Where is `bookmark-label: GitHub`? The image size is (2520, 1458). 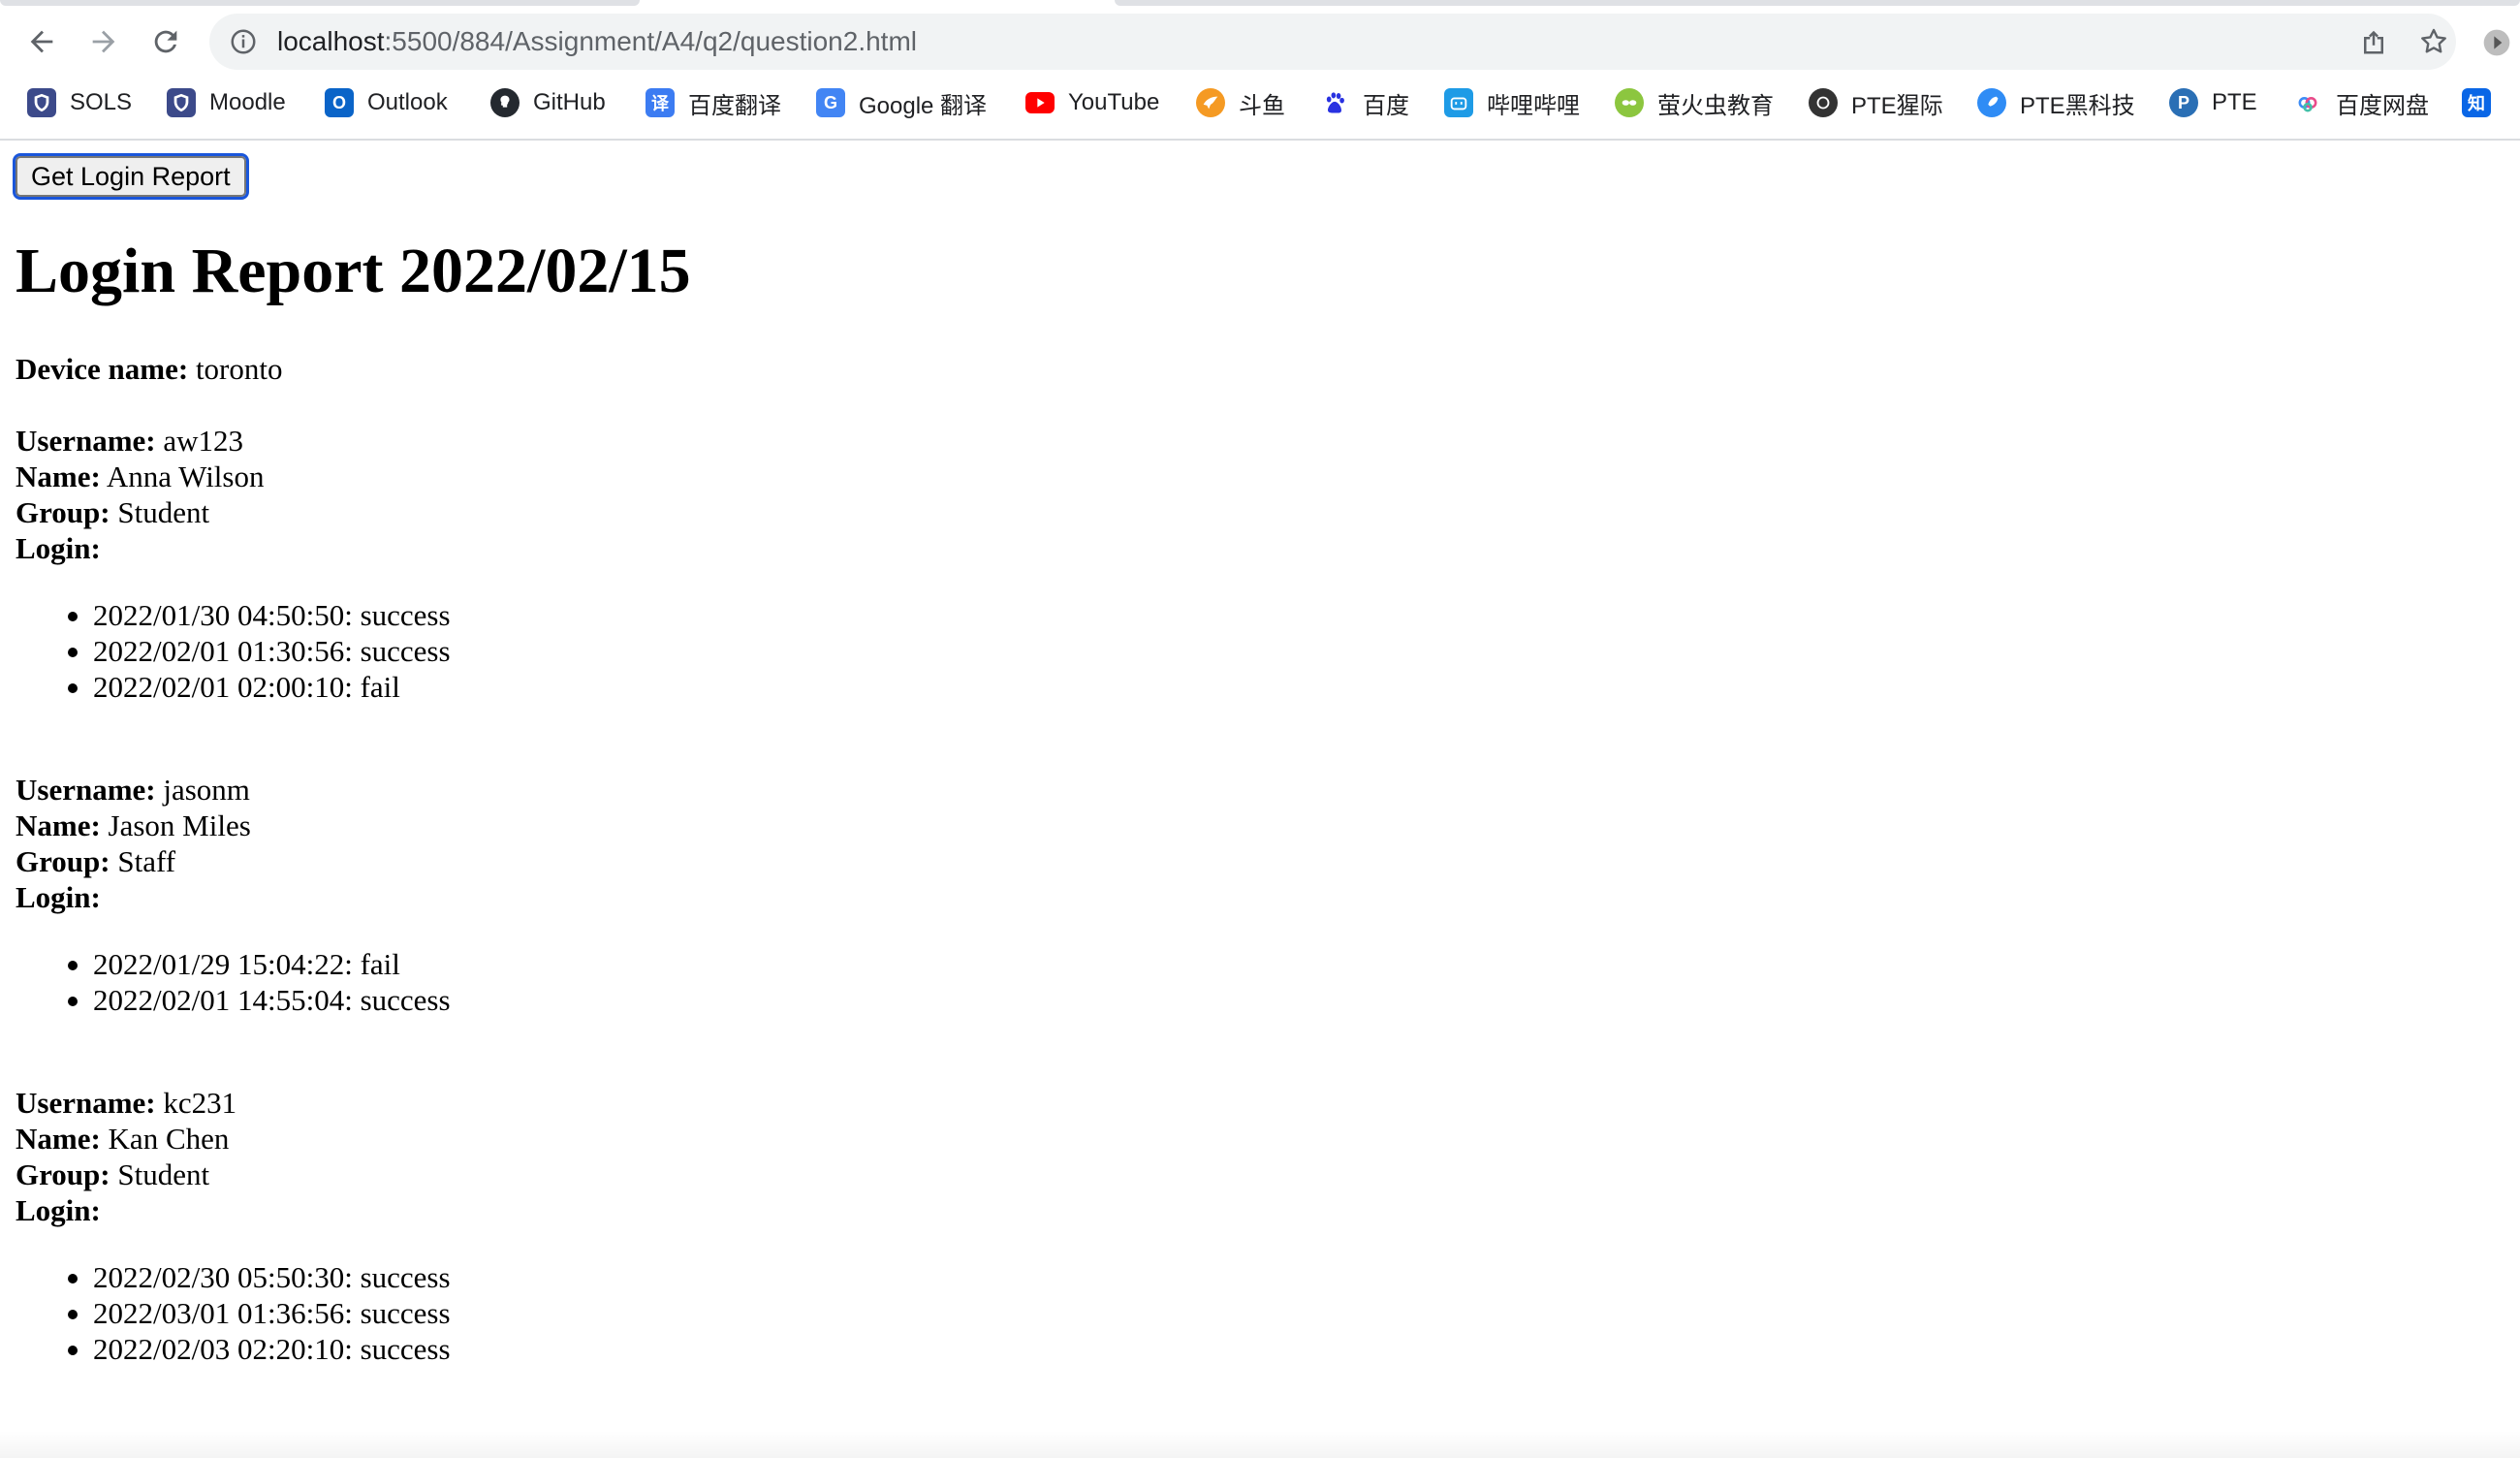 bookmark-label: GitHub is located at coordinates (570, 102).